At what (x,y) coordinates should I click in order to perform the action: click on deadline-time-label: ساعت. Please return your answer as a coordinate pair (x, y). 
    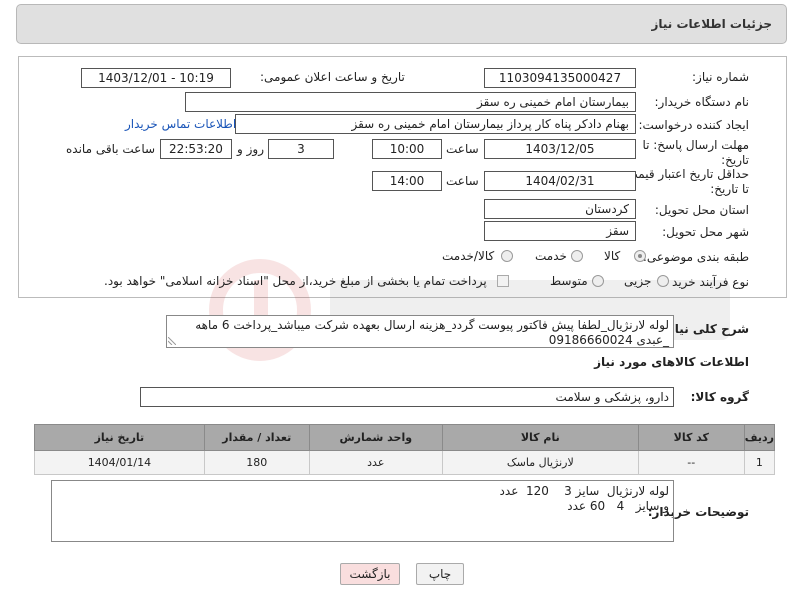
    Looking at the image, I should click on (462, 149).